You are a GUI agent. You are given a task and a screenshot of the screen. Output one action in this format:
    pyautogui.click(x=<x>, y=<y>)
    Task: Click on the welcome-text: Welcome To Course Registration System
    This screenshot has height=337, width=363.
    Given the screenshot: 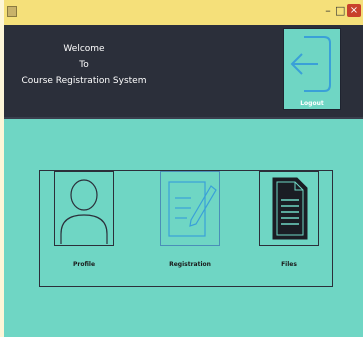 What is the action you would take?
    pyautogui.click(x=84, y=65)
    